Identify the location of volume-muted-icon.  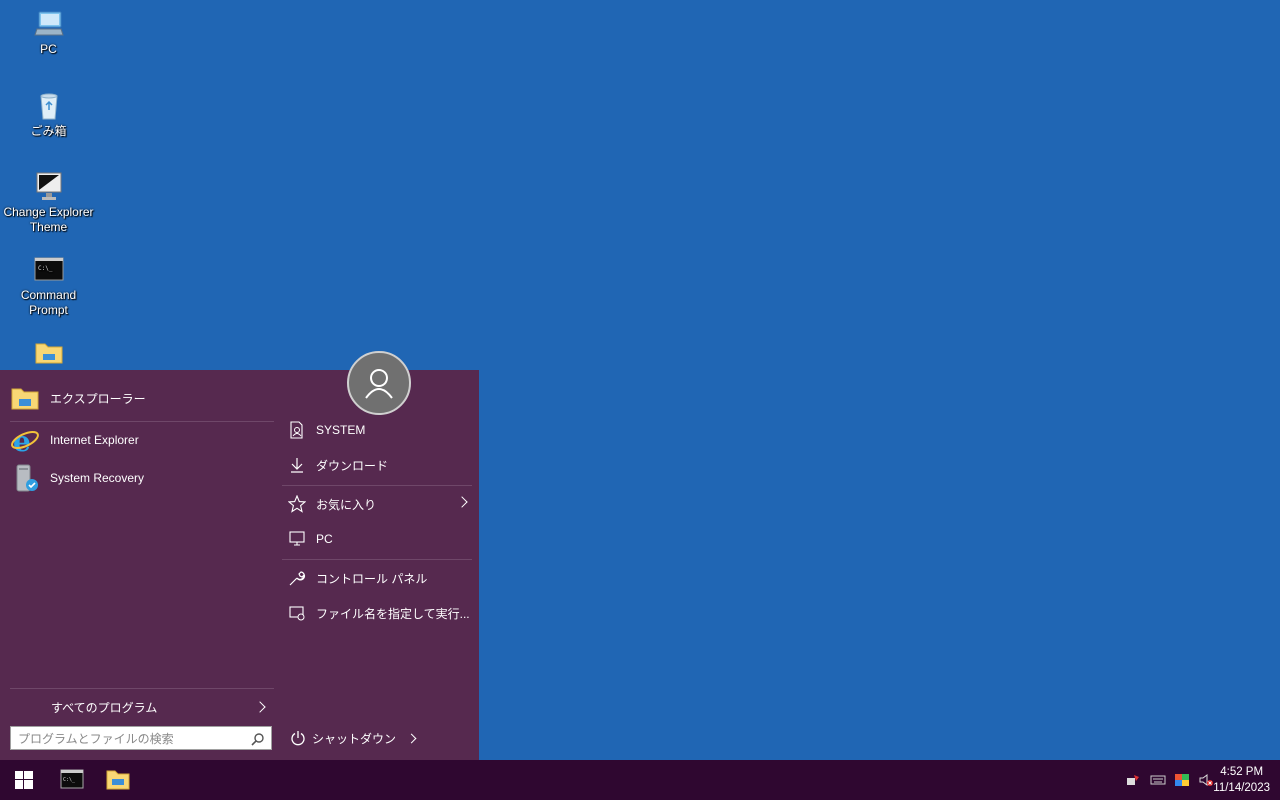
(1206, 780).